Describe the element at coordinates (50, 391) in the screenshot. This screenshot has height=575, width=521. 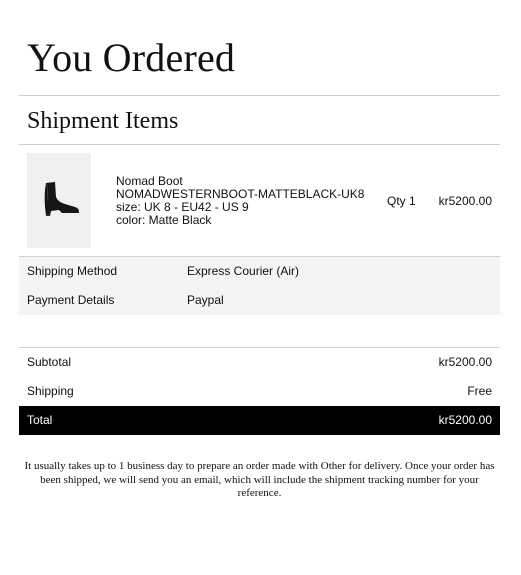
I see `shipping-label: Shipping` at that location.